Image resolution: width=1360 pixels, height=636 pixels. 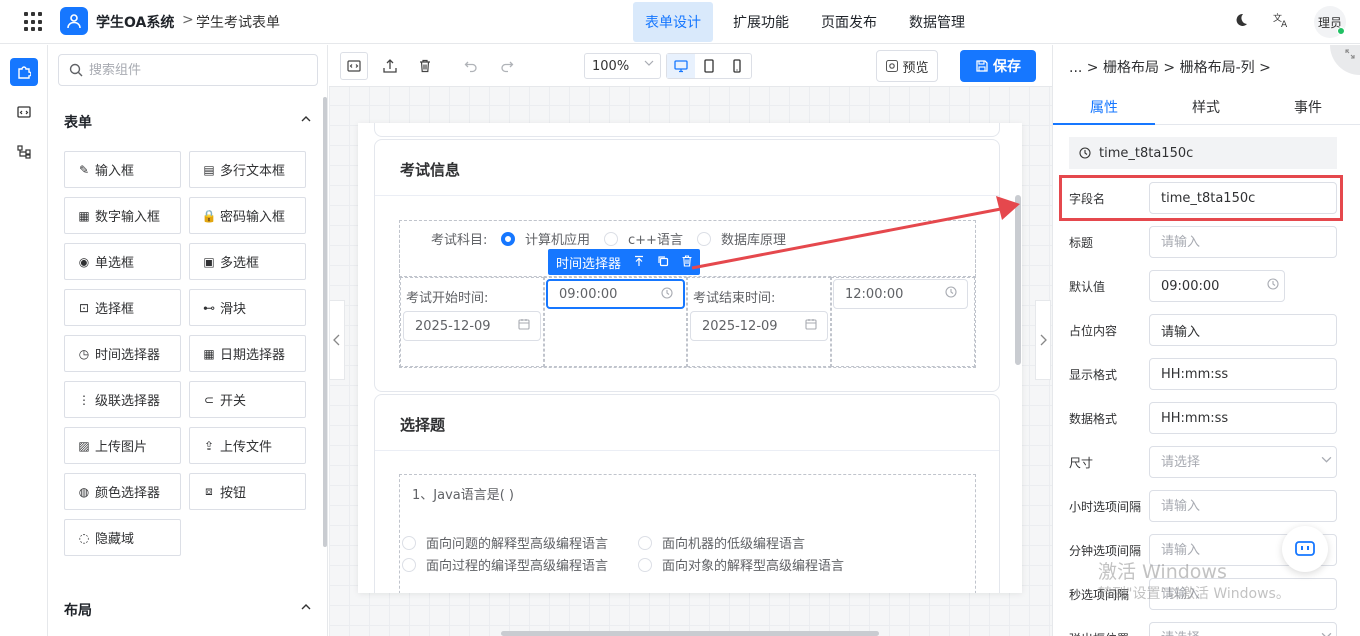 I want to click on clock-icon, so click(x=1085, y=153).